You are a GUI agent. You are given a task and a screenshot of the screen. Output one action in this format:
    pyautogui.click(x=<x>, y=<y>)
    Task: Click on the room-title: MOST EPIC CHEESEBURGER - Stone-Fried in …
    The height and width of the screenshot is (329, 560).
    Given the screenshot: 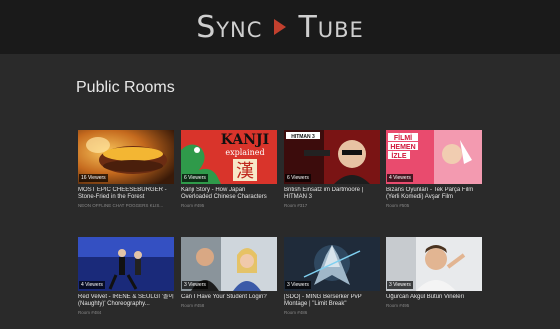 What is the action you would take?
    pyautogui.click(x=126, y=194)
    